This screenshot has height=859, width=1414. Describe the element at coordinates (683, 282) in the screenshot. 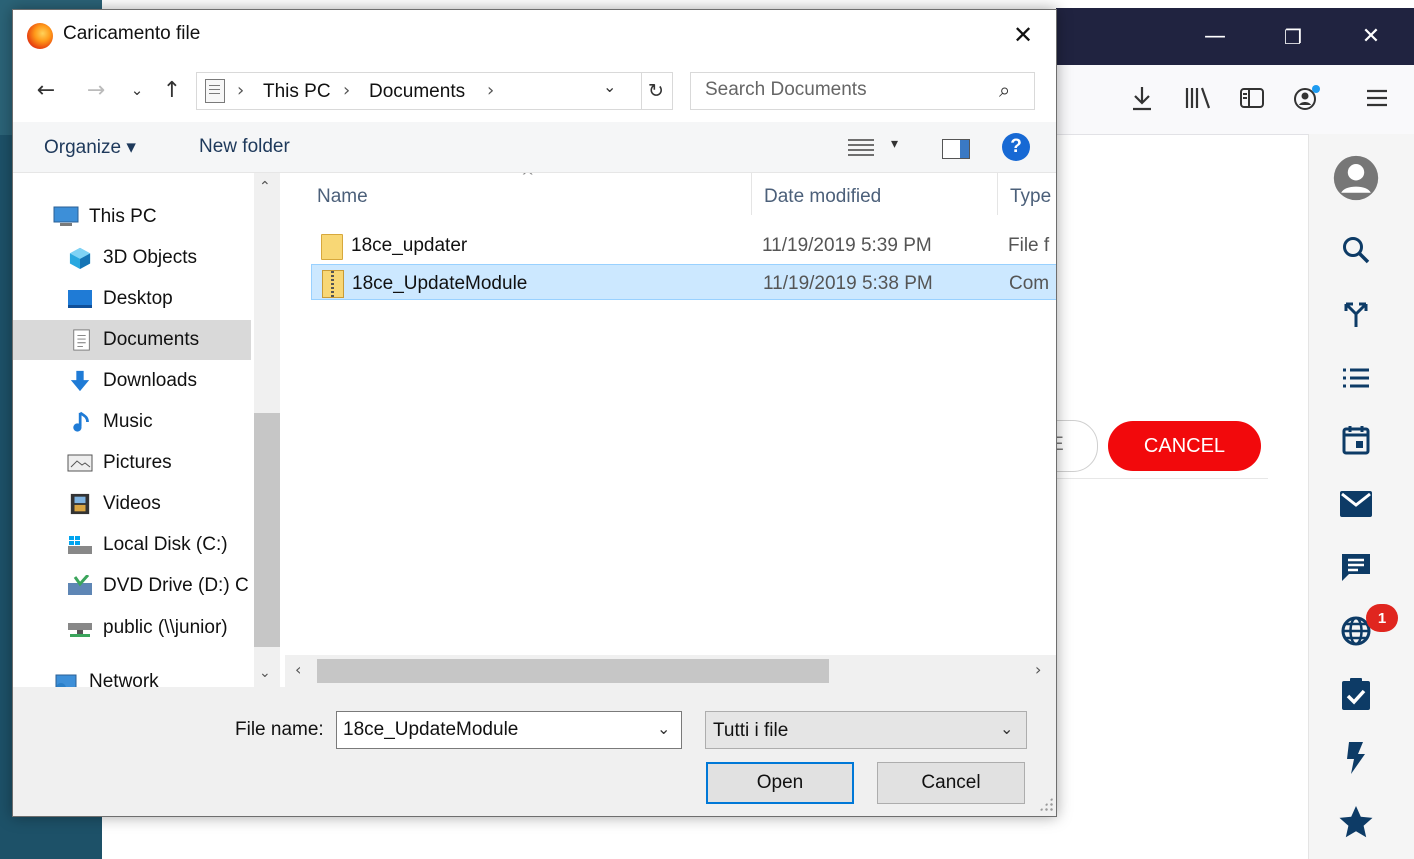

I see `file-row-18ce-updatemodule: 18ce_UpdateModule 11/19/2019 5:38 PM Com` at that location.